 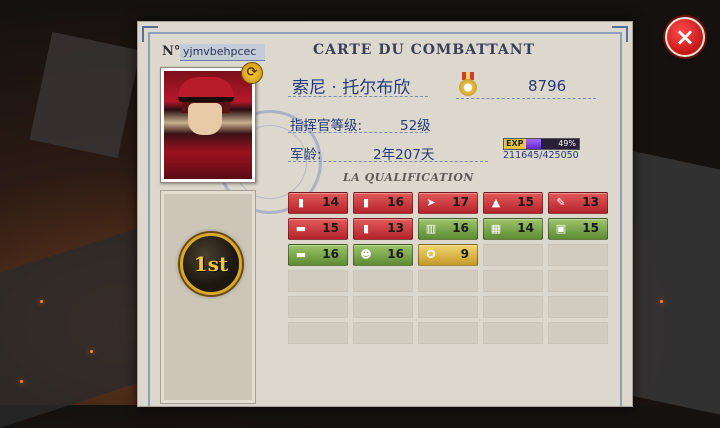 What do you see at coordinates (431, 202) in the screenshot?
I see `rocket-icon: ➤` at bounding box center [431, 202].